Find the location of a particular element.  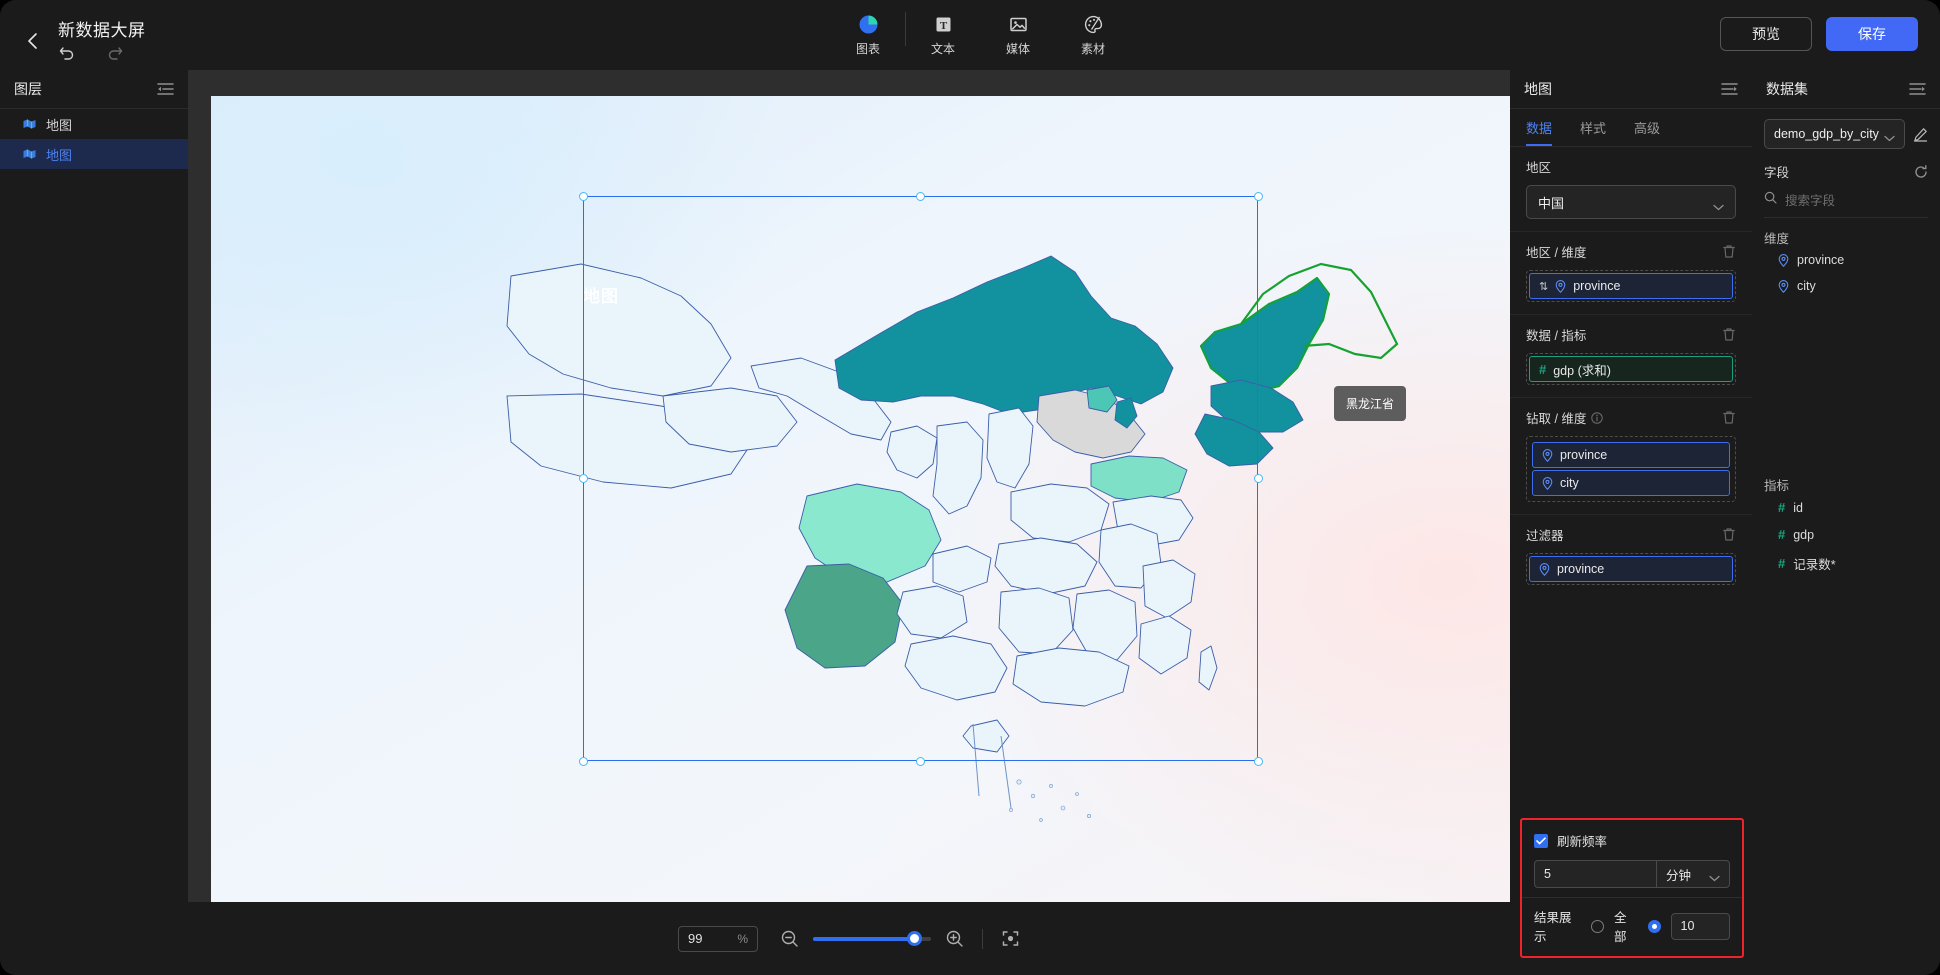

measure-slot: # gdp (求和) is located at coordinates (1631, 369).